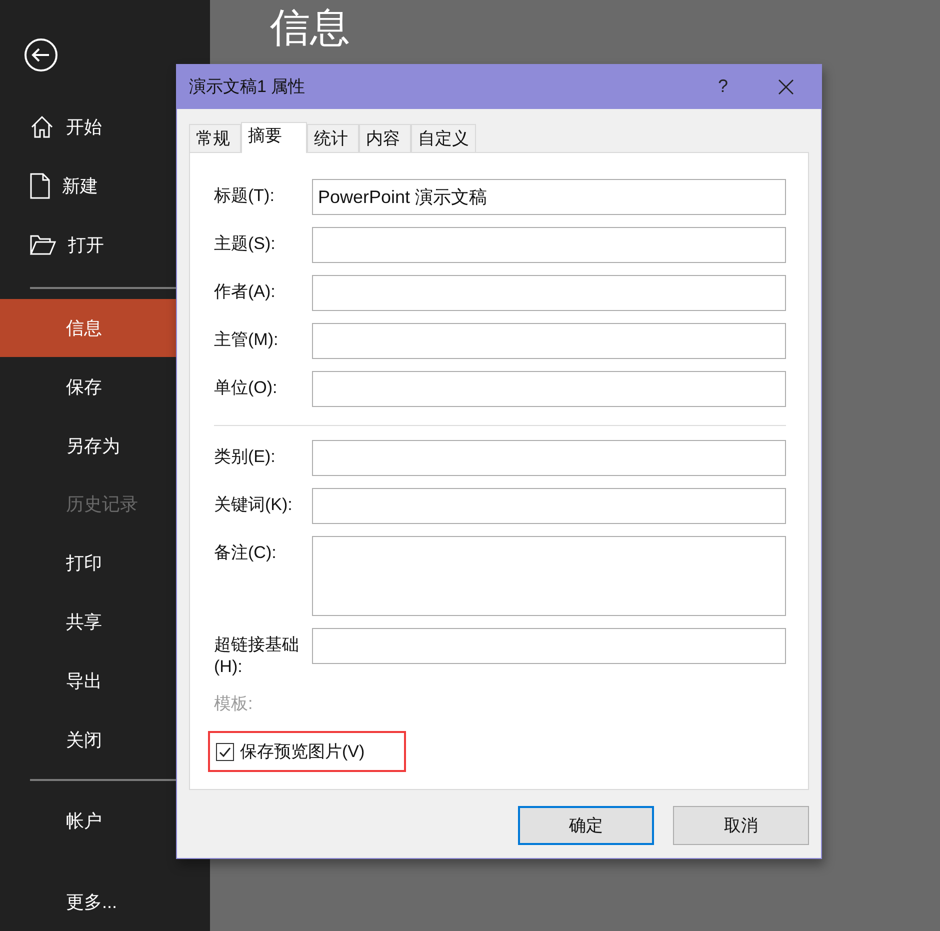  I want to click on tab: 摘要, so click(274, 137).